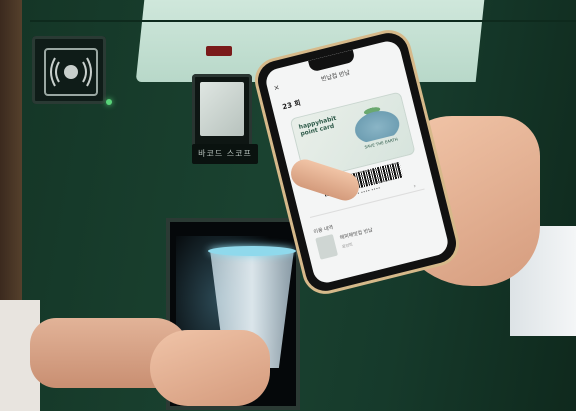 The width and height of the screenshot is (576, 411). What do you see at coordinates (356, 233) in the screenshot?
I see `history-item: 해피해빗컵 반납` at bounding box center [356, 233].